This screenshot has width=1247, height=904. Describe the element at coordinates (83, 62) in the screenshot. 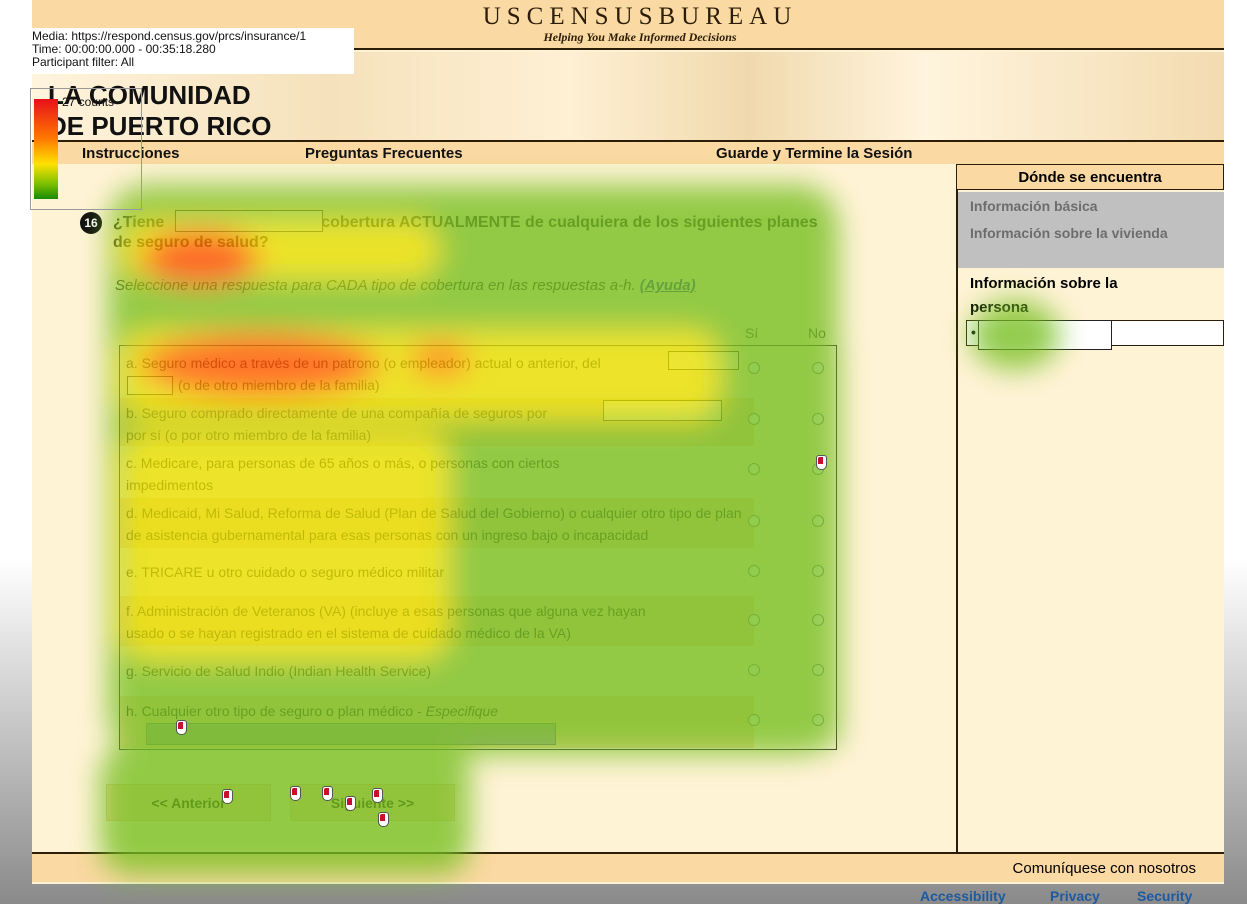

I see `overlay-filter: Participant filter: All` at that location.